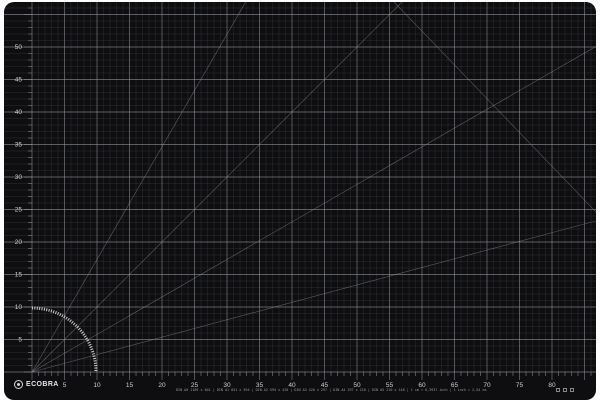 This screenshot has width=600, height=403. What do you see at coordinates (162, 385) in the screenshot?
I see `ruler-label-horizontal: 20` at bounding box center [162, 385].